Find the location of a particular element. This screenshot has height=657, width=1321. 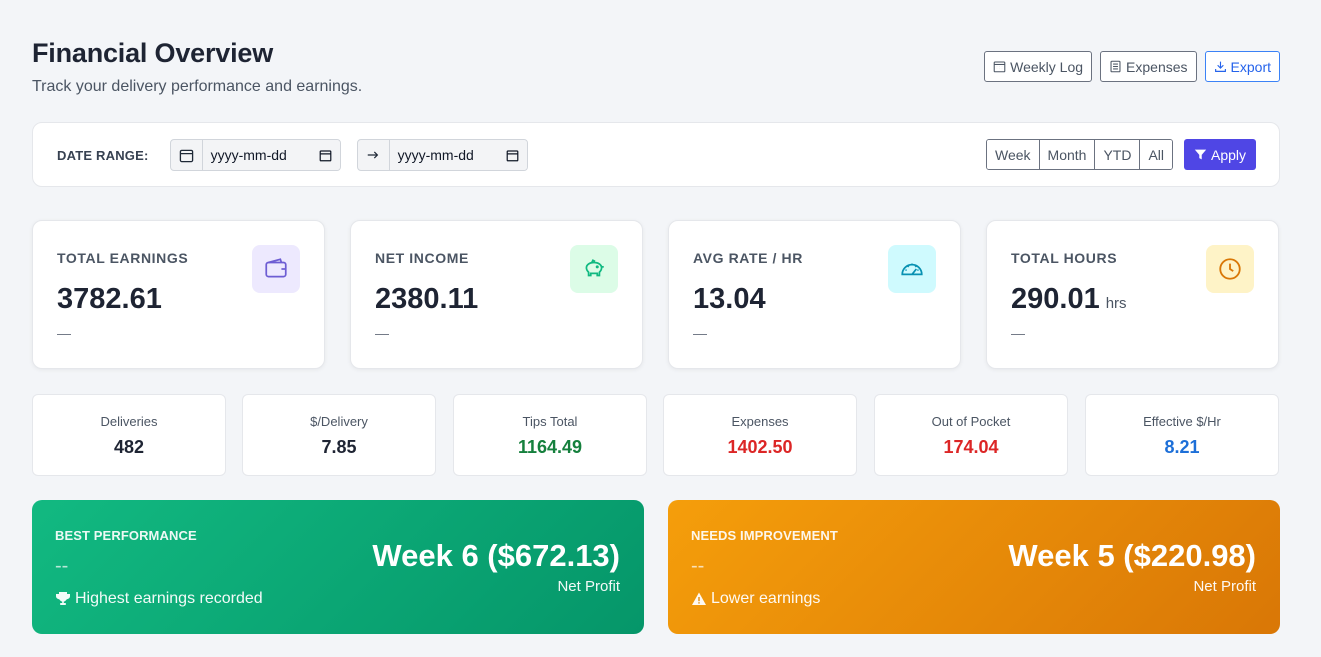

preset-all-button: All is located at coordinates (1156, 154).